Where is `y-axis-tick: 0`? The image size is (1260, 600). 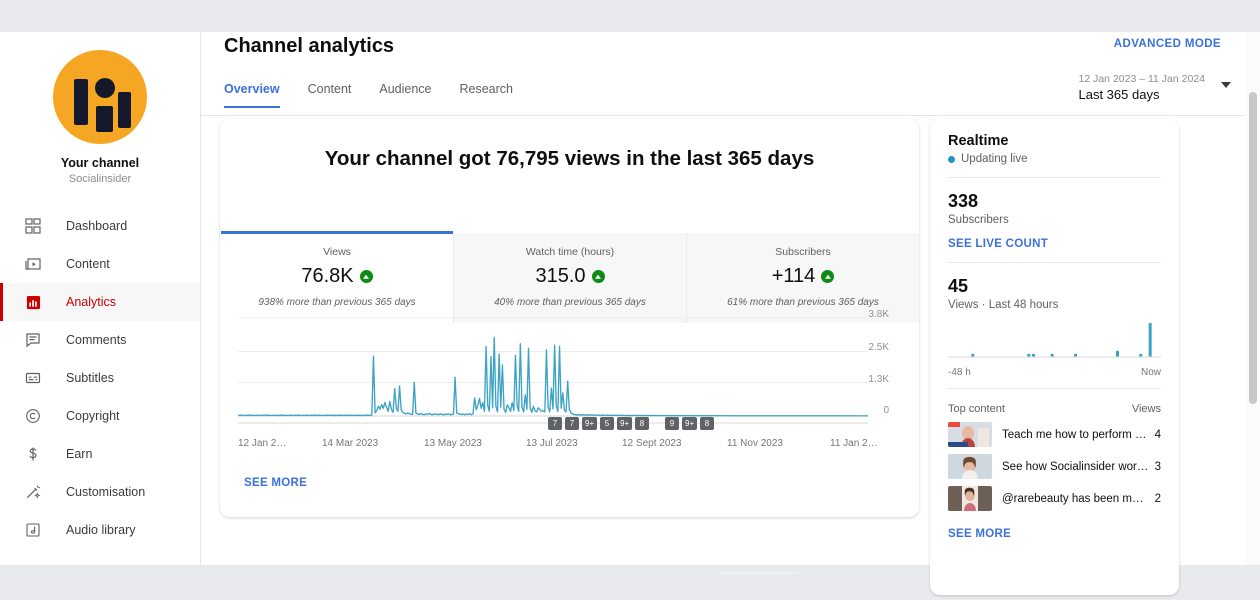 y-axis-tick: 0 is located at coordinates (886, 410).